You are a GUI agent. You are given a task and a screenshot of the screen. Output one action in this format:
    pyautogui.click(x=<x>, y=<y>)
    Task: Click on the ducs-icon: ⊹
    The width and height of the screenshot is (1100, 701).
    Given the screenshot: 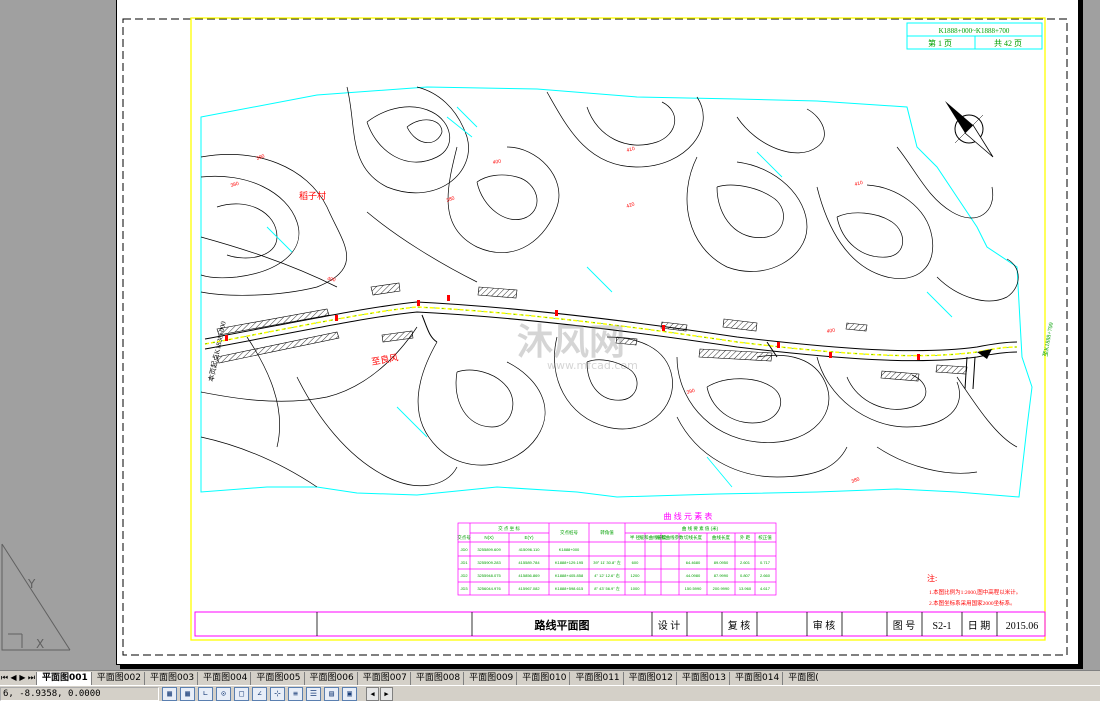 What is the action you would take?
    pyautogui.click(x=277, y=694)
    